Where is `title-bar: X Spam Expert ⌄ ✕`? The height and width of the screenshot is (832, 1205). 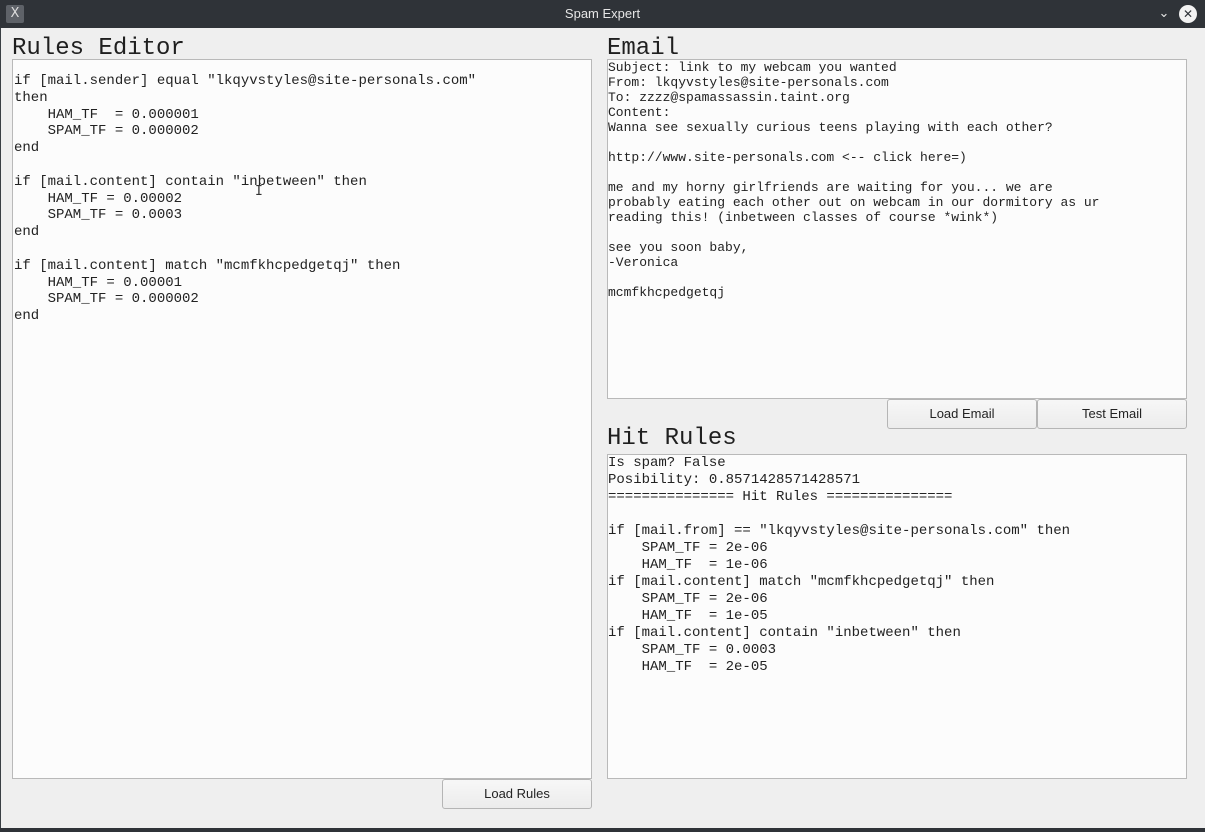
title-bar: X Spam Expert ⌄ ✕ is located at coordinates (602, 14).